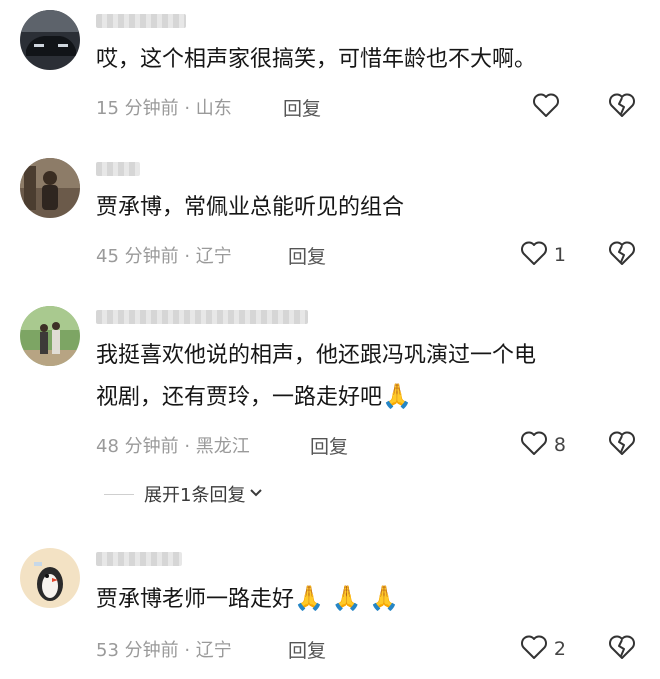 This screenshot has width=660, height=679. Describe the element at coordinates (346, 598) in the screenshot. I see `pray-emoji-icon: 🙏 🙏 🙏` at that location.